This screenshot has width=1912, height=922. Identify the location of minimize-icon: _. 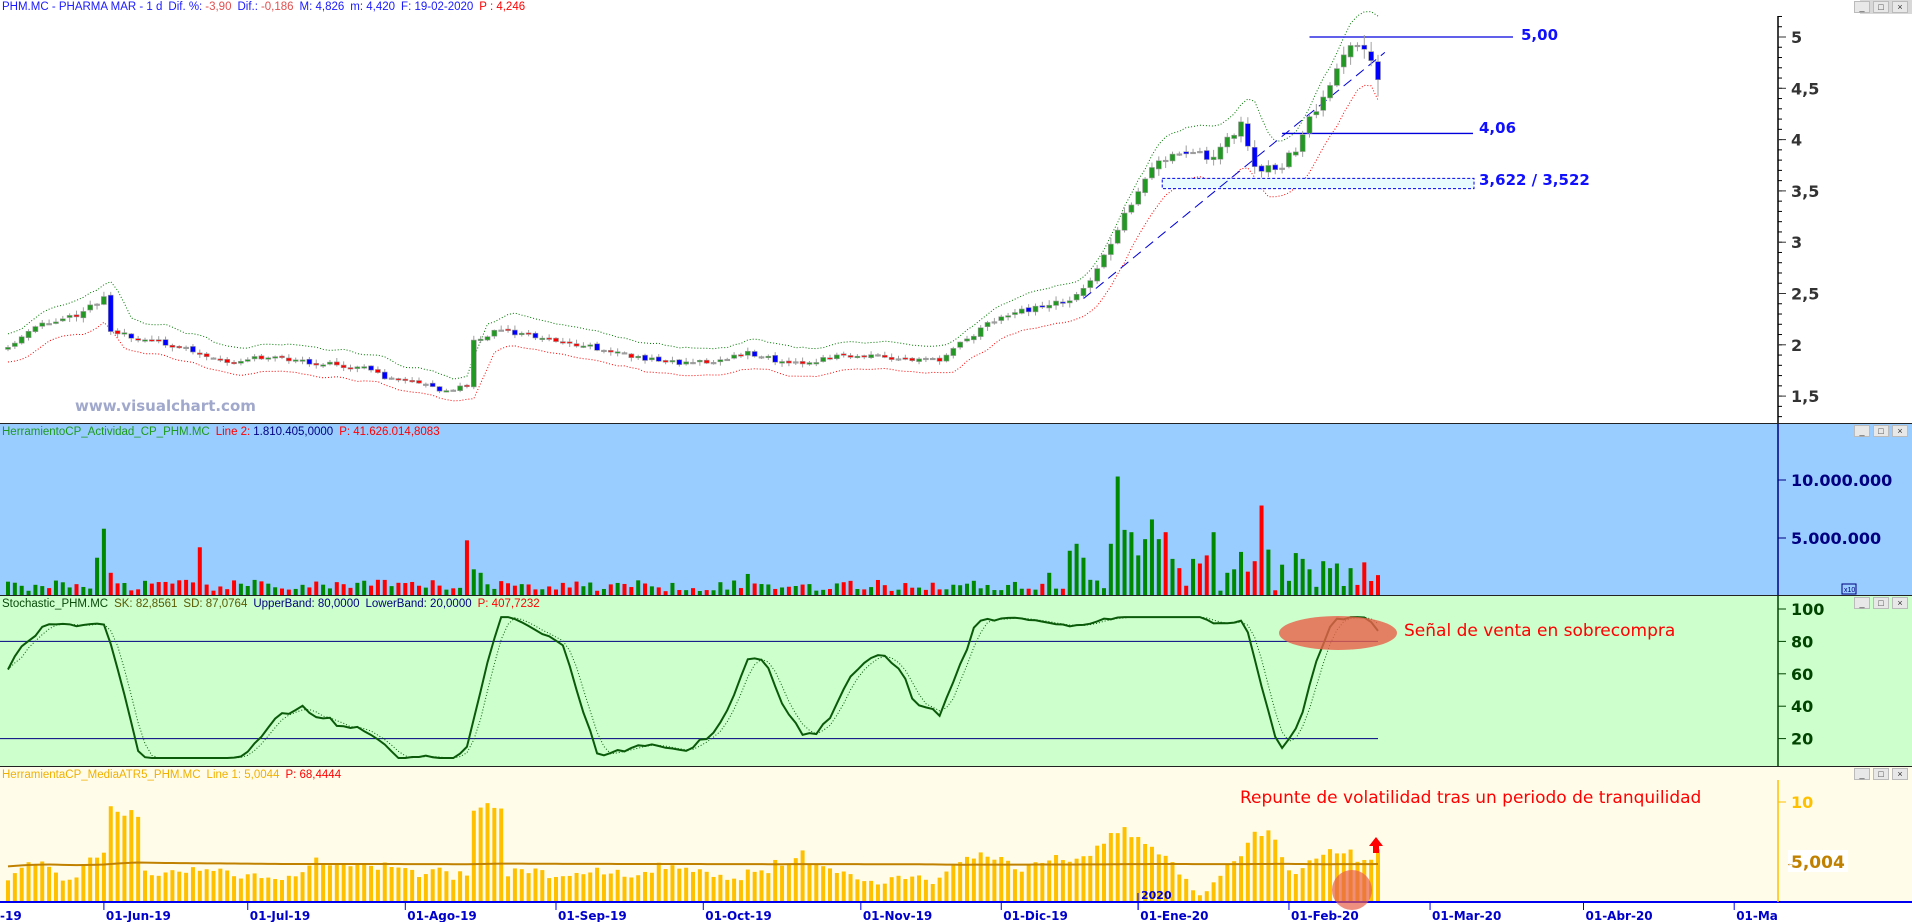
(1862, 774).